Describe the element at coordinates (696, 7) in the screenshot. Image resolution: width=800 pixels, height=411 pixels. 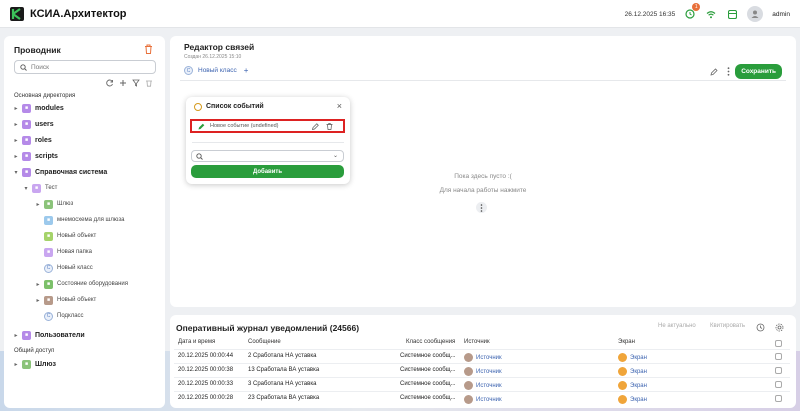
I see `notification-badge: 1` at that location.